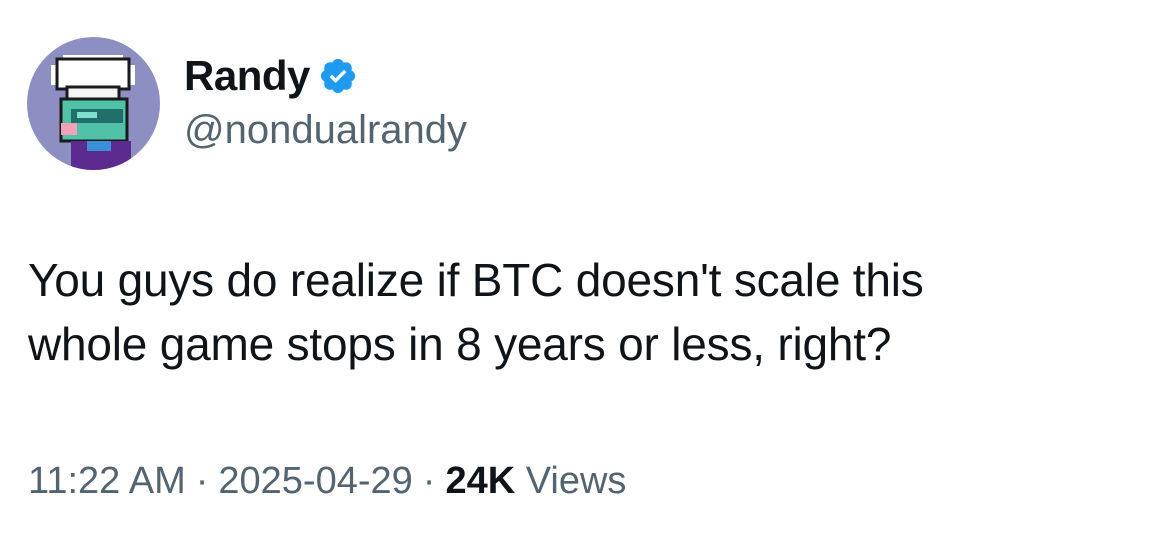 This screenshot has width=1170, height=538. I want to click on author-name-row: Randy, so click(271, 76).